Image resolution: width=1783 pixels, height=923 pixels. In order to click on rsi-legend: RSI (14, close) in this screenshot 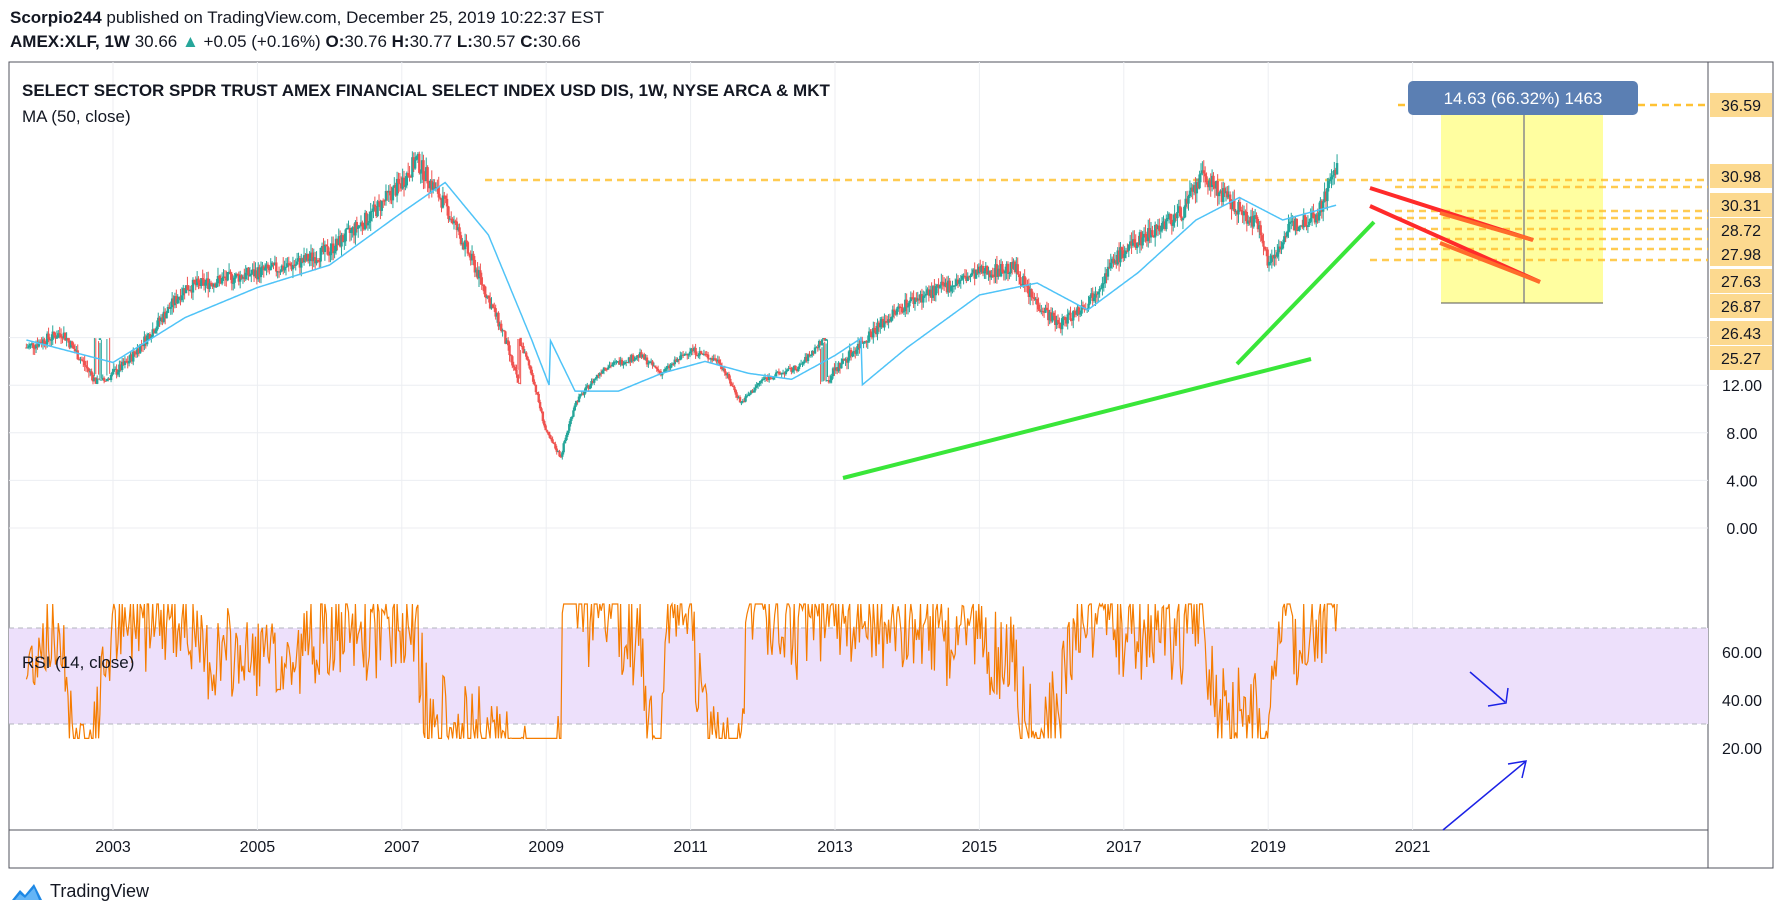, I will do `click(78, 662)`.